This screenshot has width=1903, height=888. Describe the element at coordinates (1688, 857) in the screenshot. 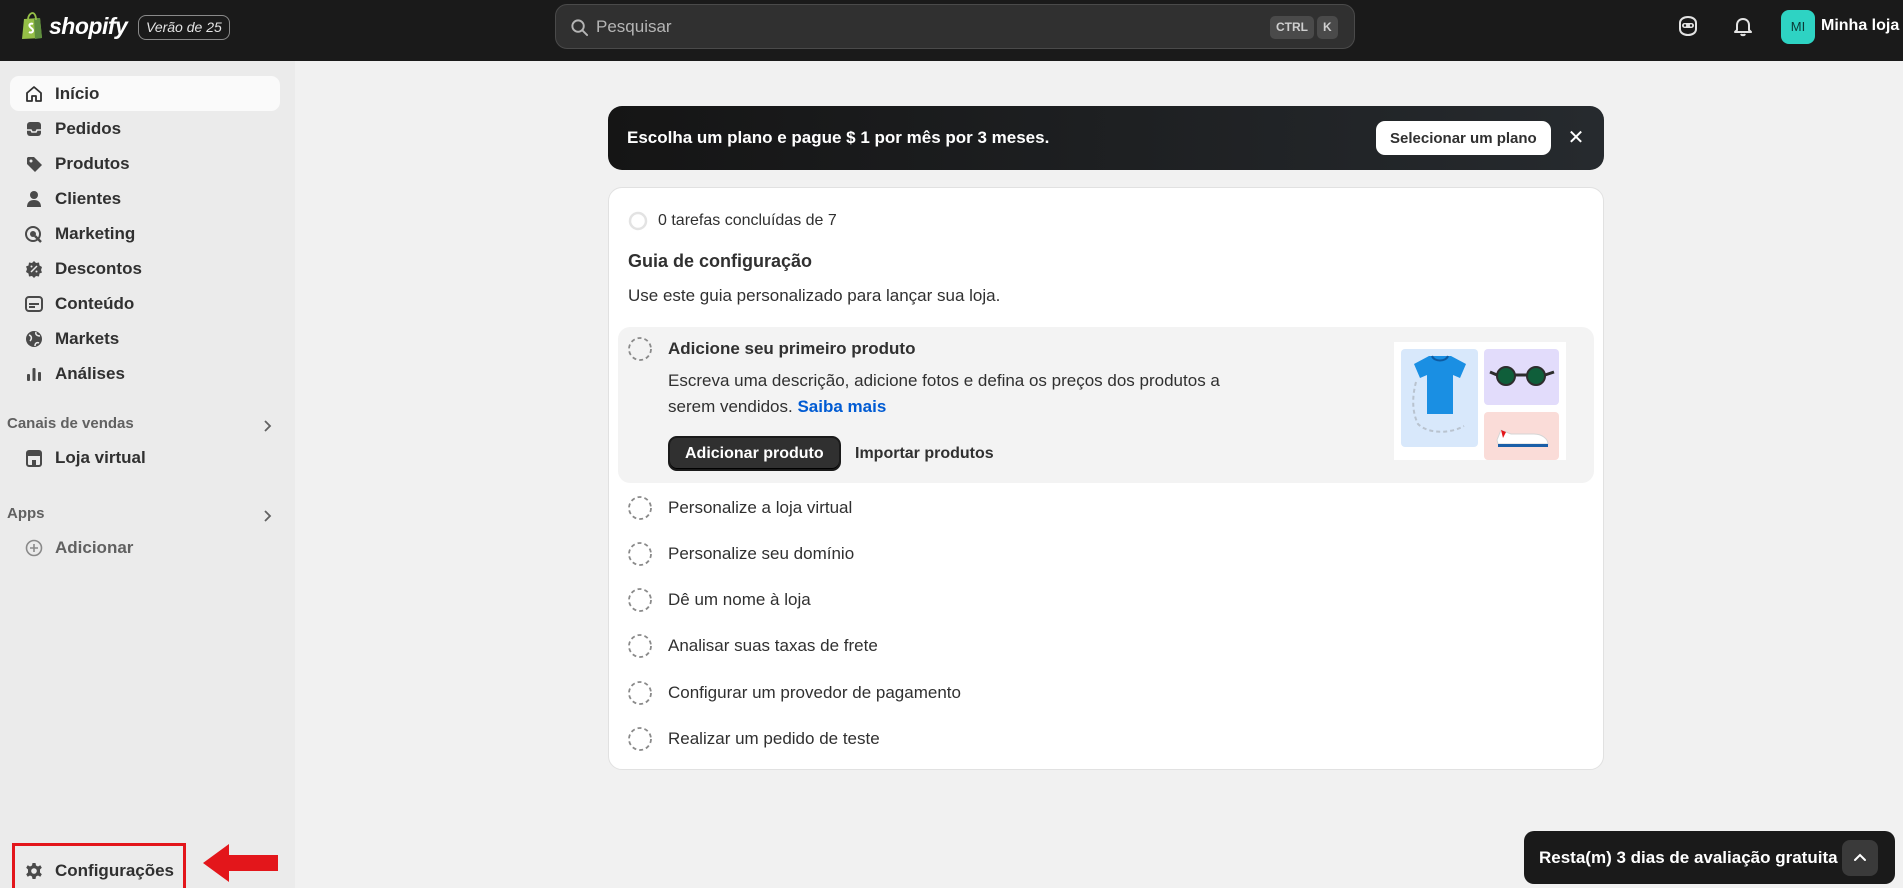

I see `trial-text: Resta(m) 3 dias de avaliação gratuita` at that location.